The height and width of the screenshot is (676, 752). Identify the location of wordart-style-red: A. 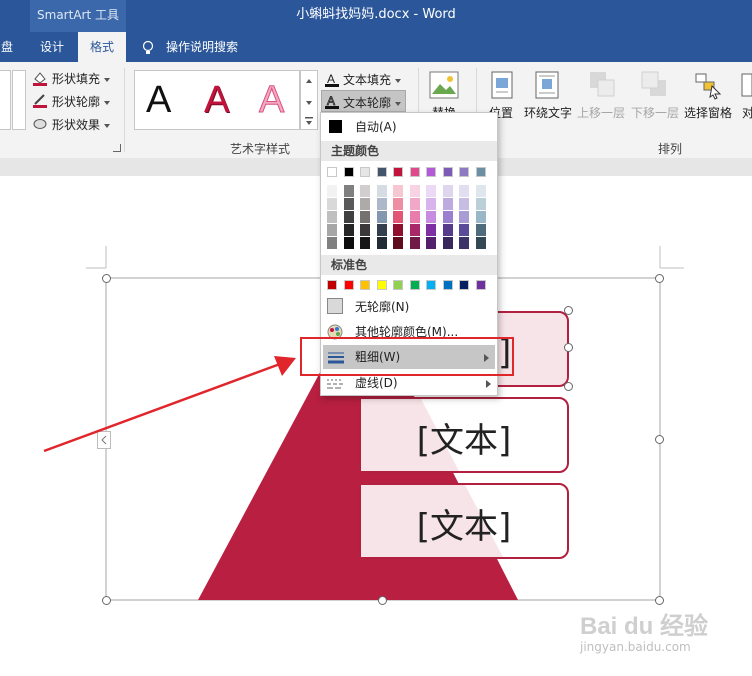
(216, 100).